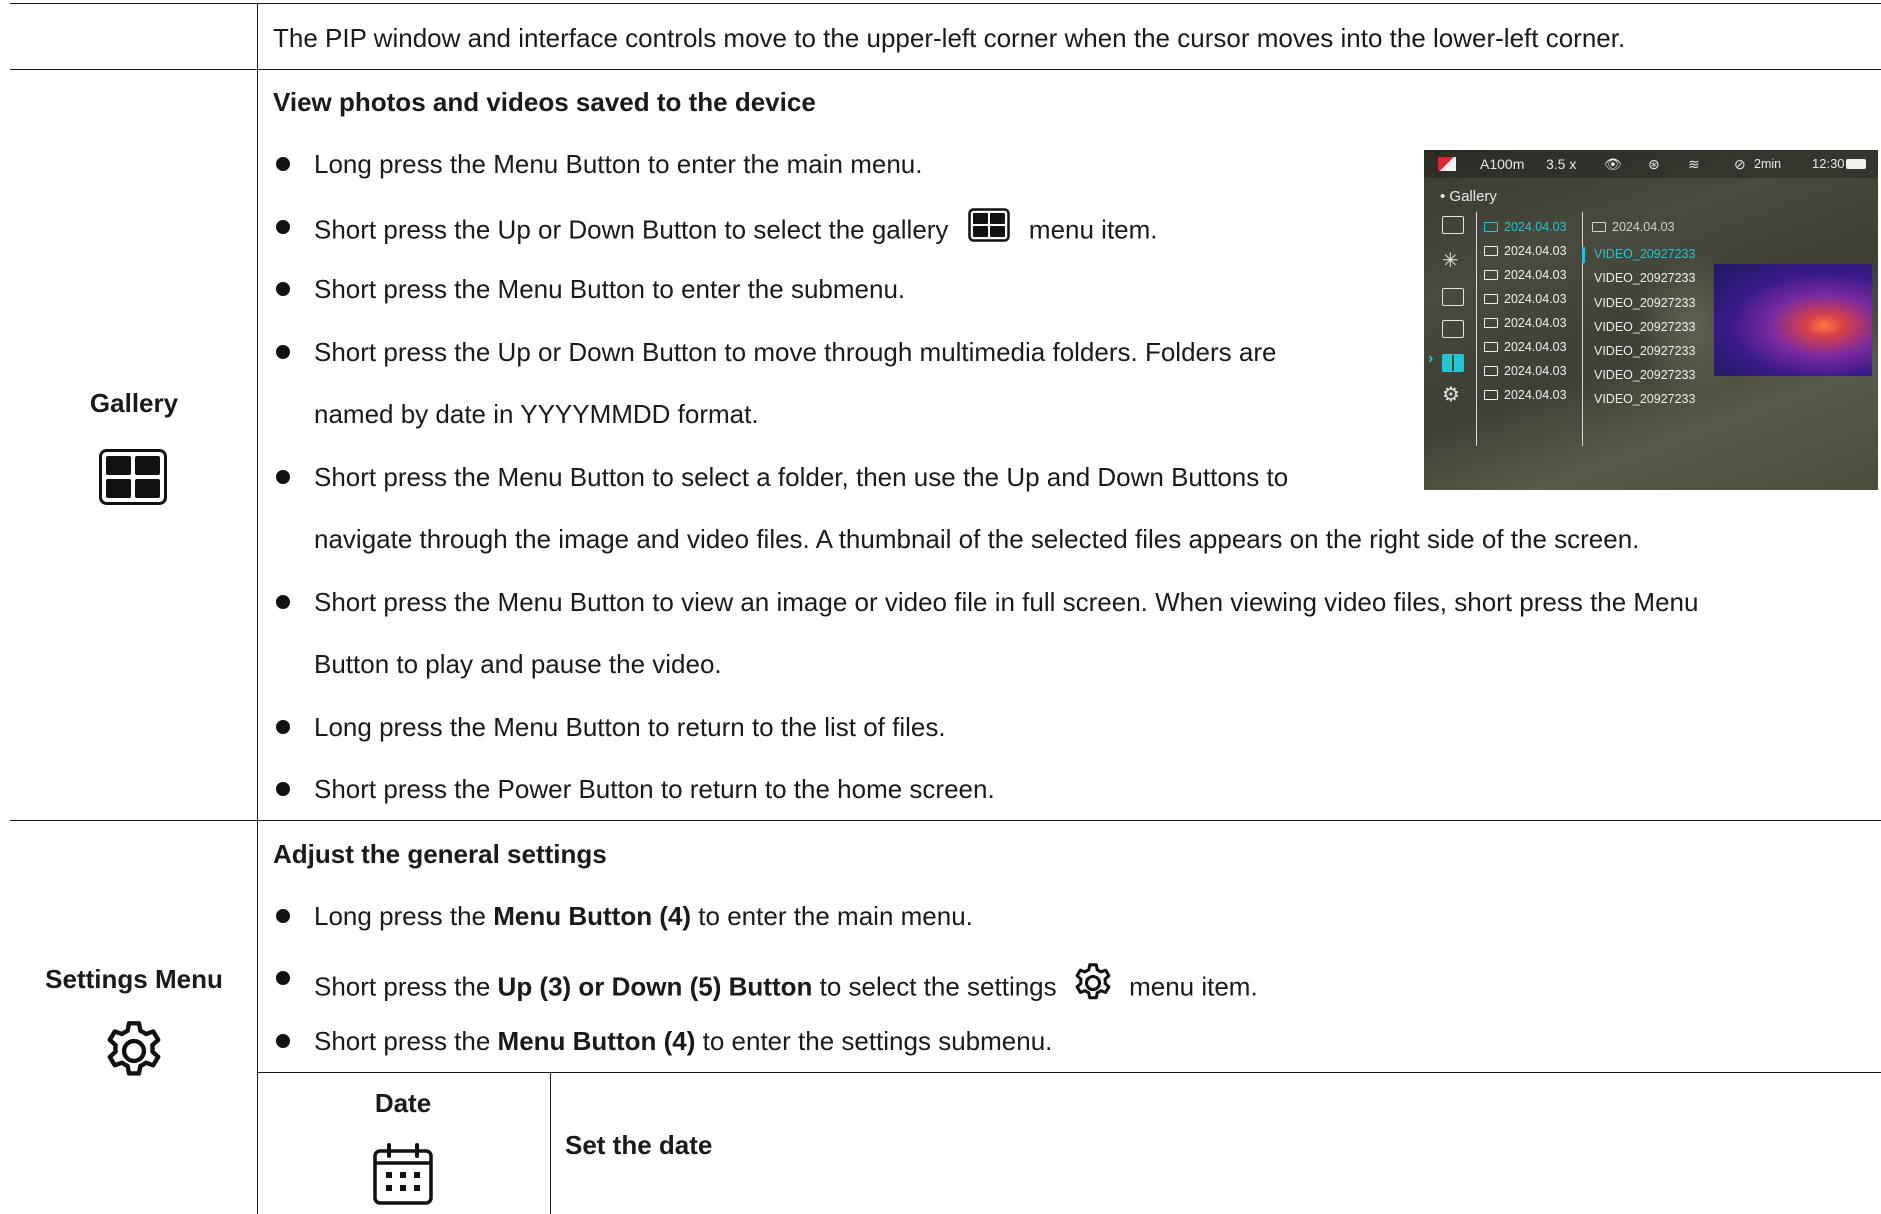  What do you see at coordinates (1561, 164) in the screenshot?
I see `zoom-readout: 3.5 x` at bounding box center [1561, 164].